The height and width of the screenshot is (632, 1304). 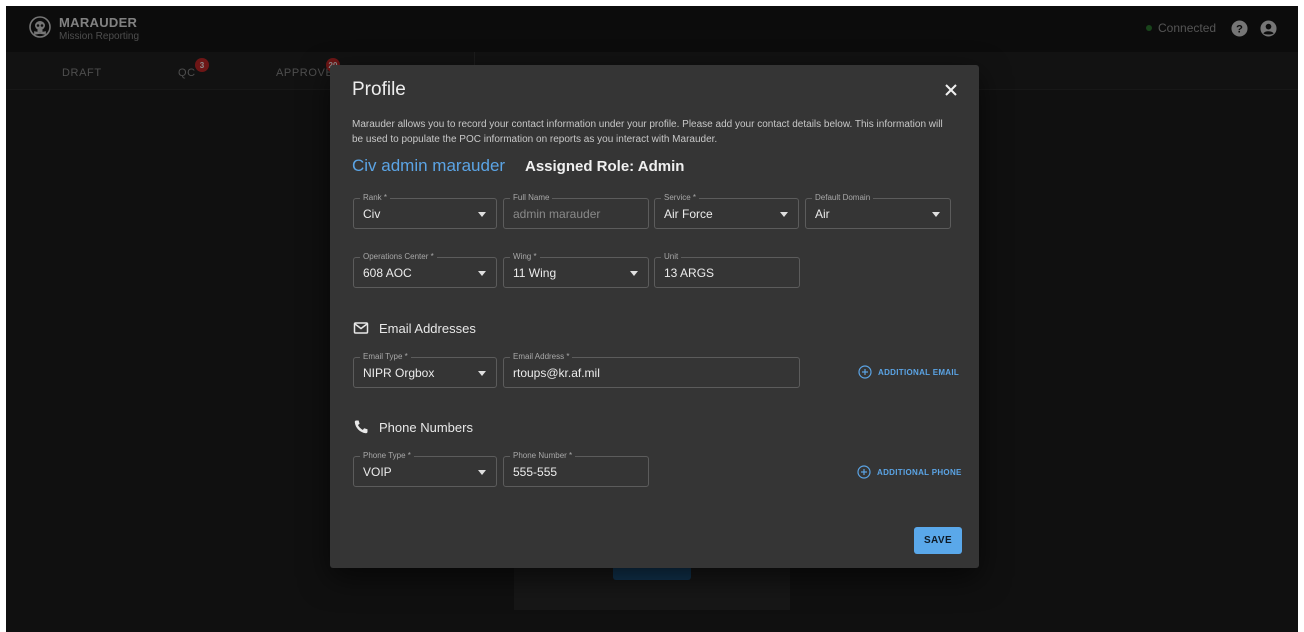 I want to click on email-type-label: Email Type *, so click(x=385, y=356).